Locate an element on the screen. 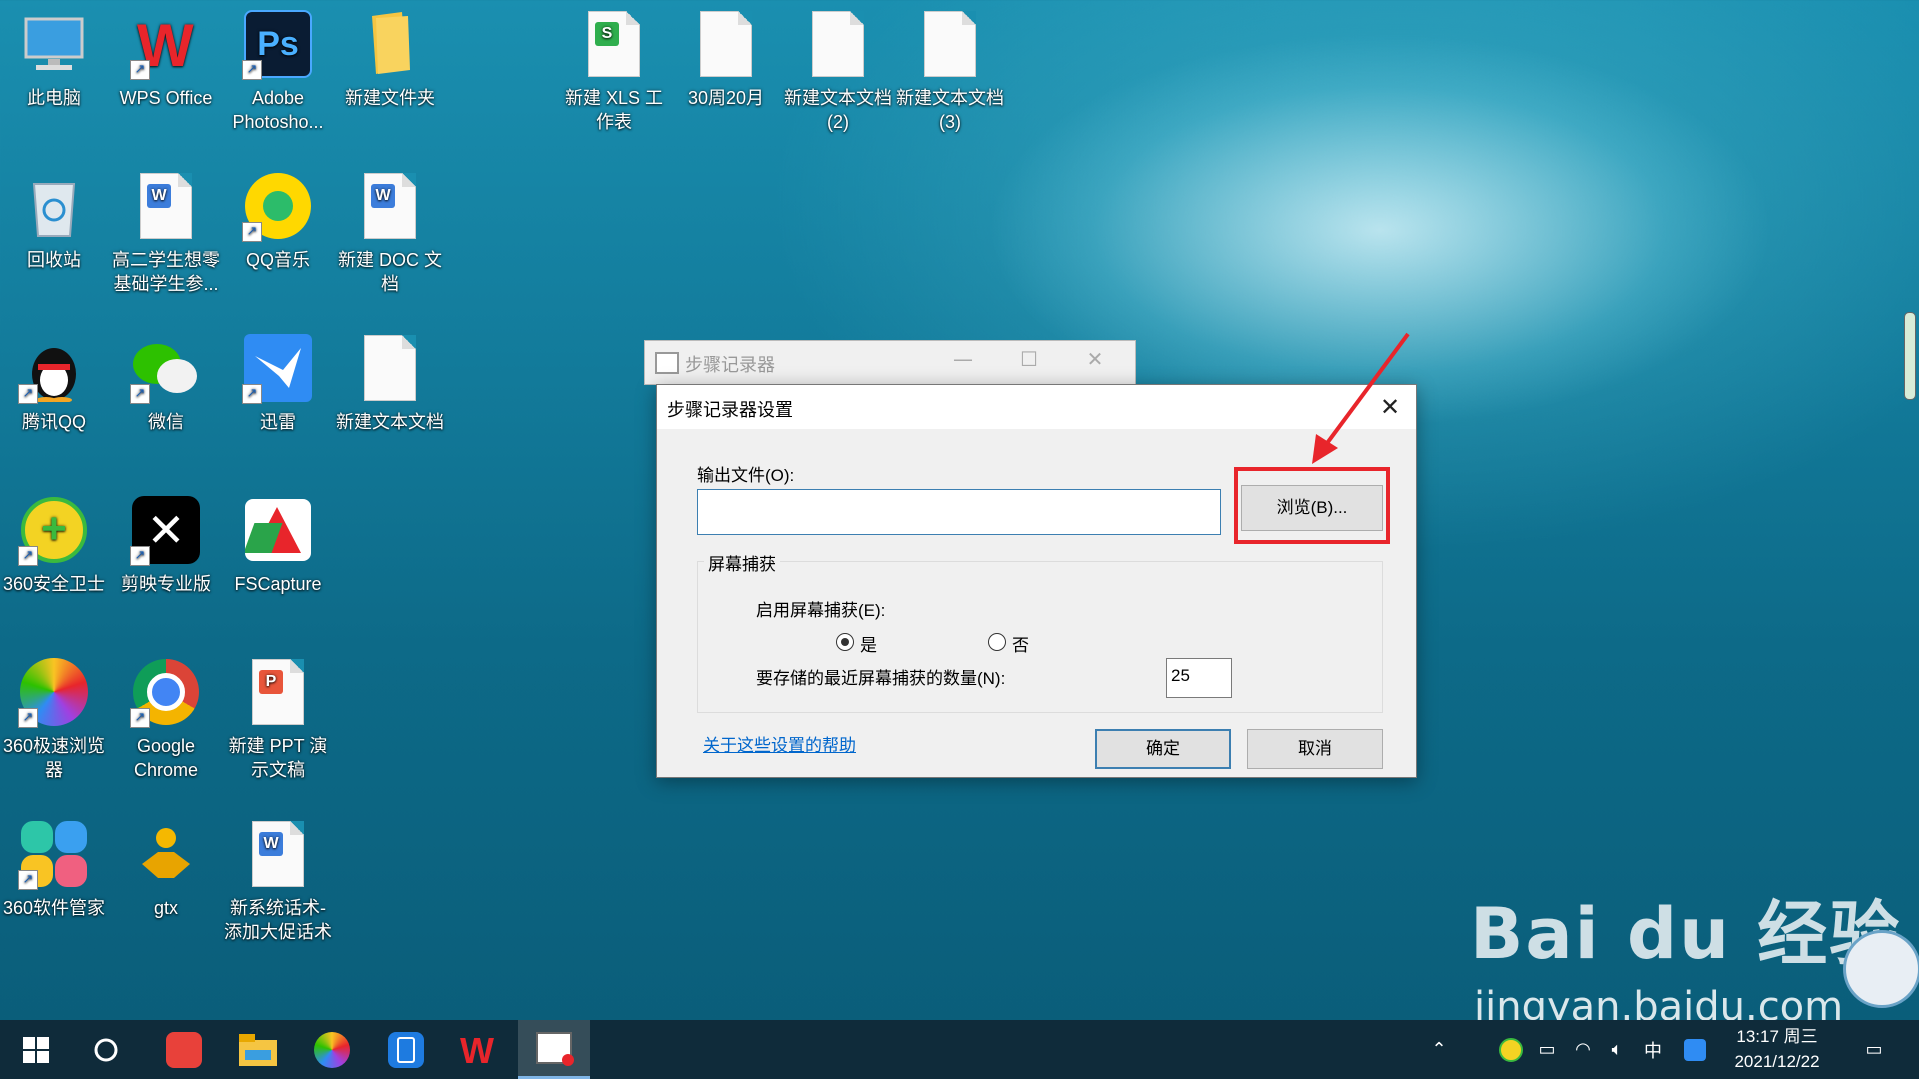 This screenshot has width=1919, height=1079. desktop-icon-text-2: 新建文本文档 (2) is located at coordinates (838, 71).